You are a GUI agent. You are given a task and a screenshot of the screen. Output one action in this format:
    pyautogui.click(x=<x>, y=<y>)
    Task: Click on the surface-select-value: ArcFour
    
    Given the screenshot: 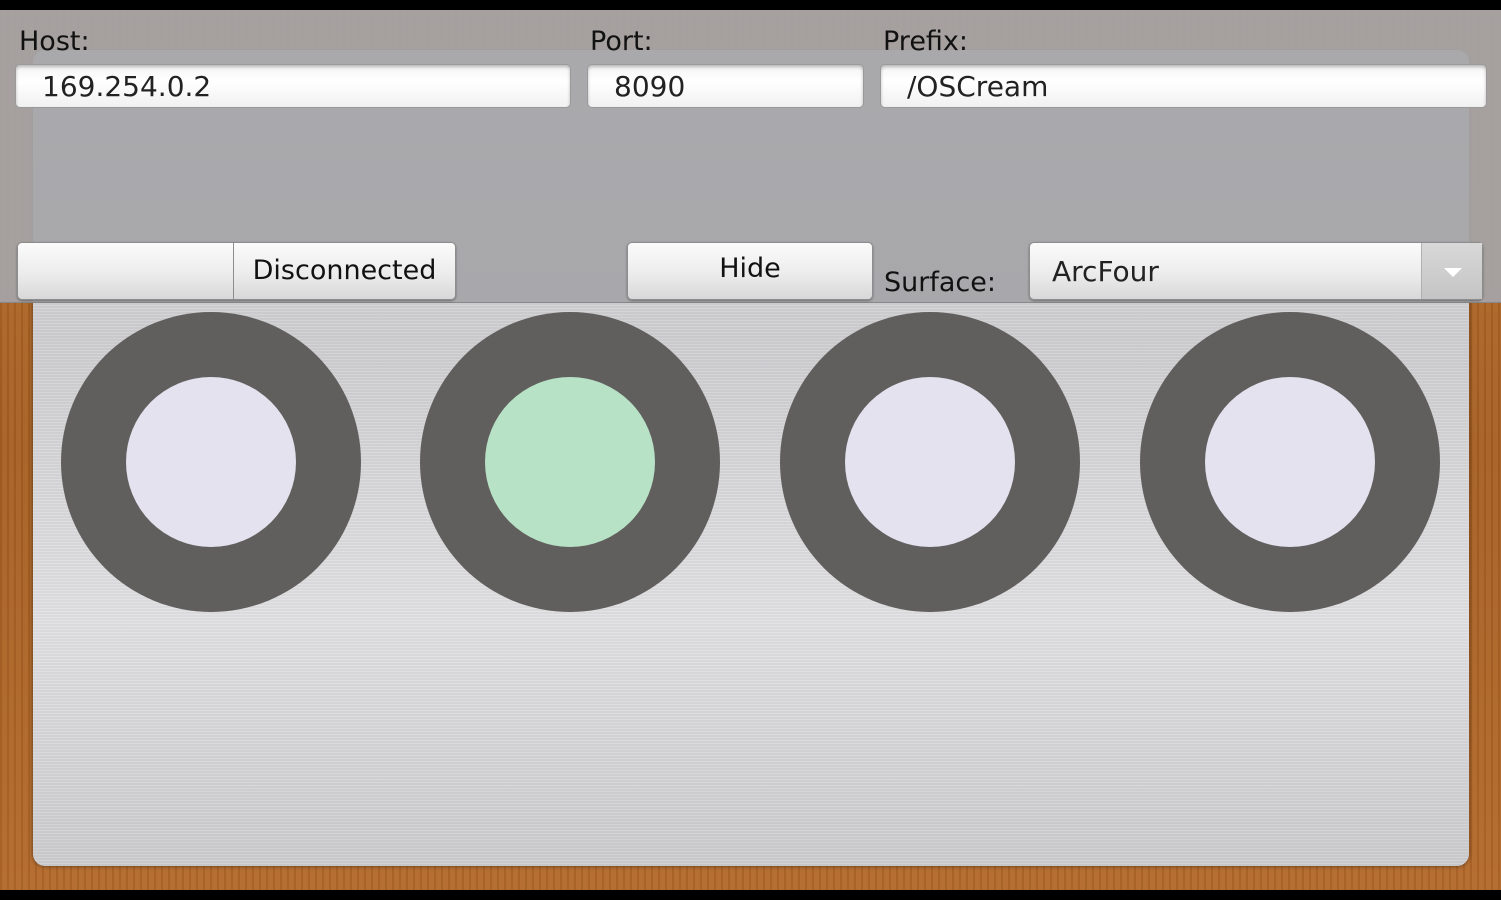 What is the action you would take?
    pyautogui.click(x=1105, y=271)
    